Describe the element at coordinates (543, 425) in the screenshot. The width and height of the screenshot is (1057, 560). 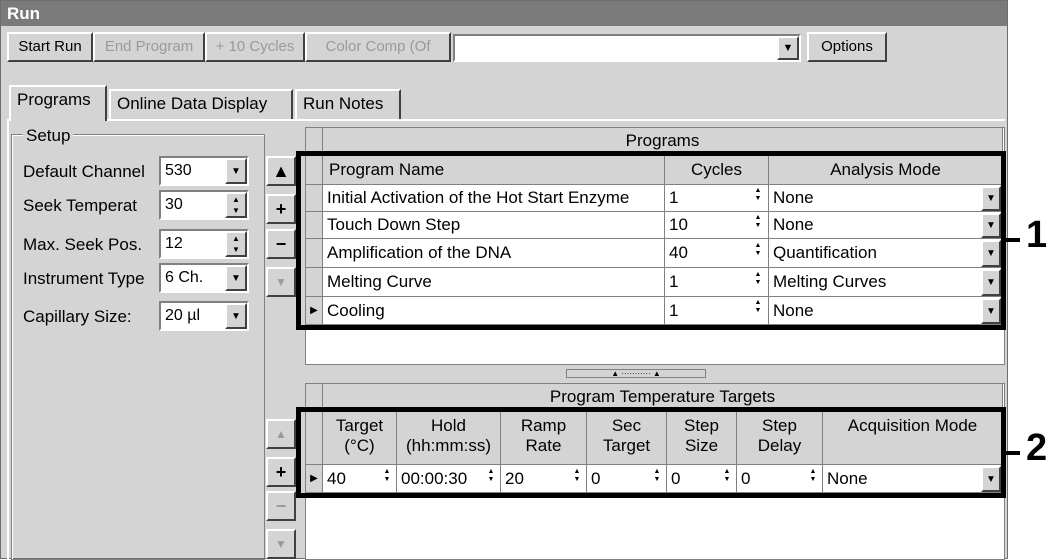
I see `header-line: Ramp` at that location.